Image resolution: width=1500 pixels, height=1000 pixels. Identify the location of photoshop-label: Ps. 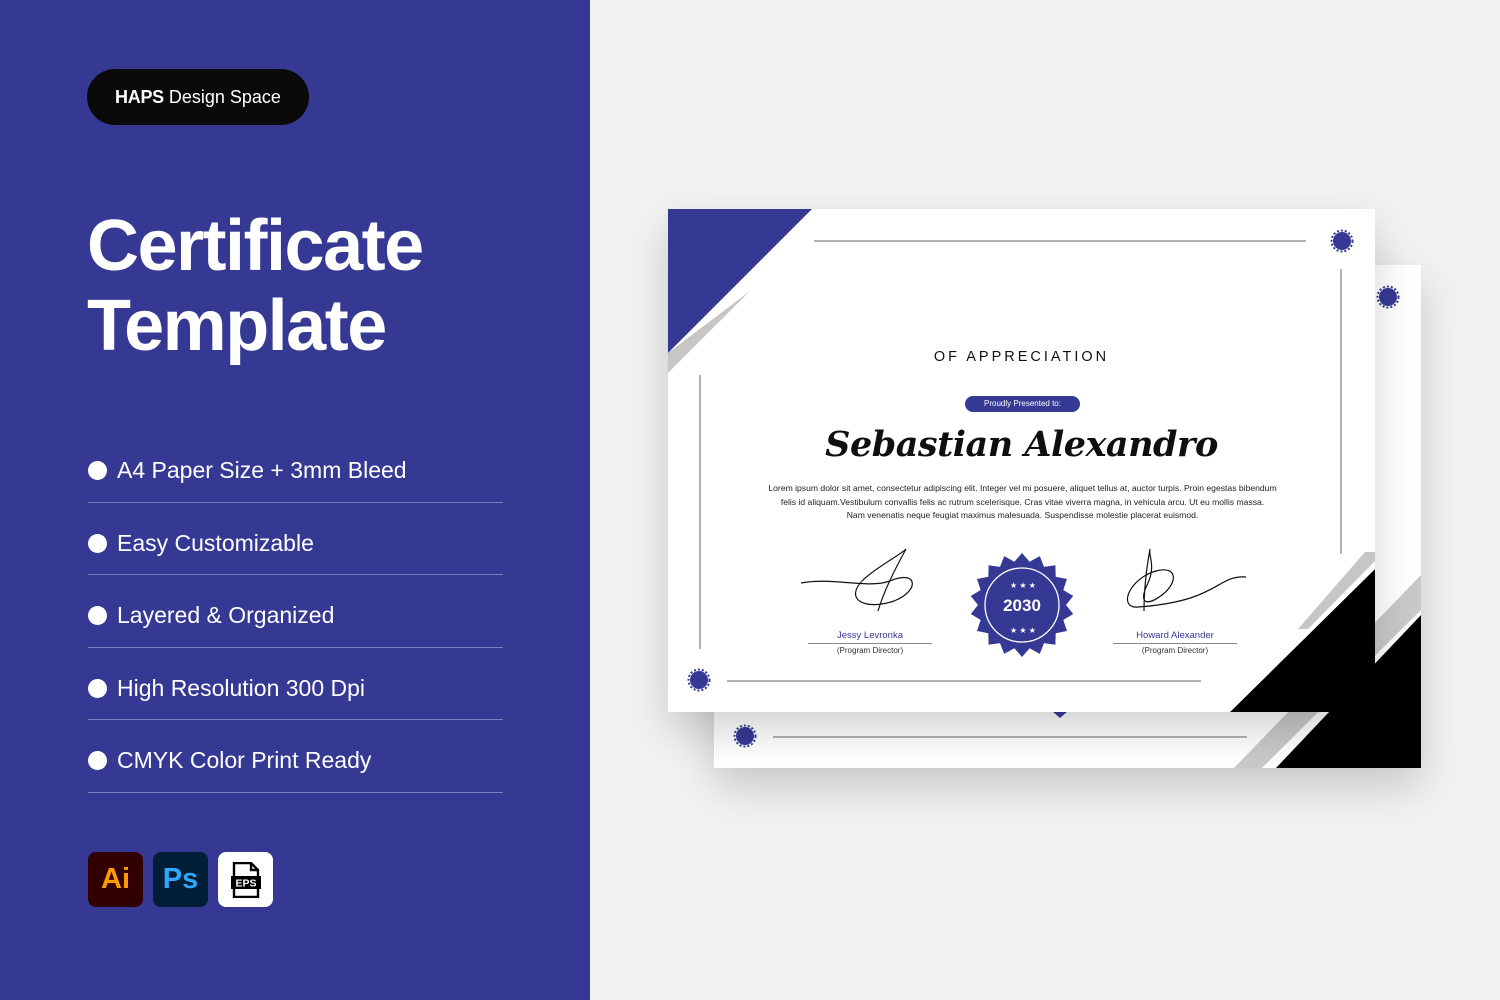
(180, 879).